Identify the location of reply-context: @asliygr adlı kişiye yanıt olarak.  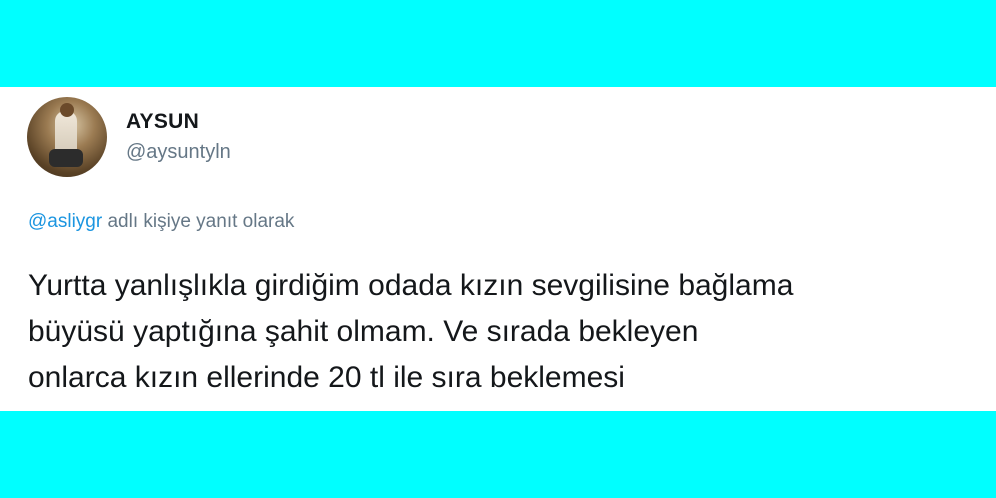
(161, 222).